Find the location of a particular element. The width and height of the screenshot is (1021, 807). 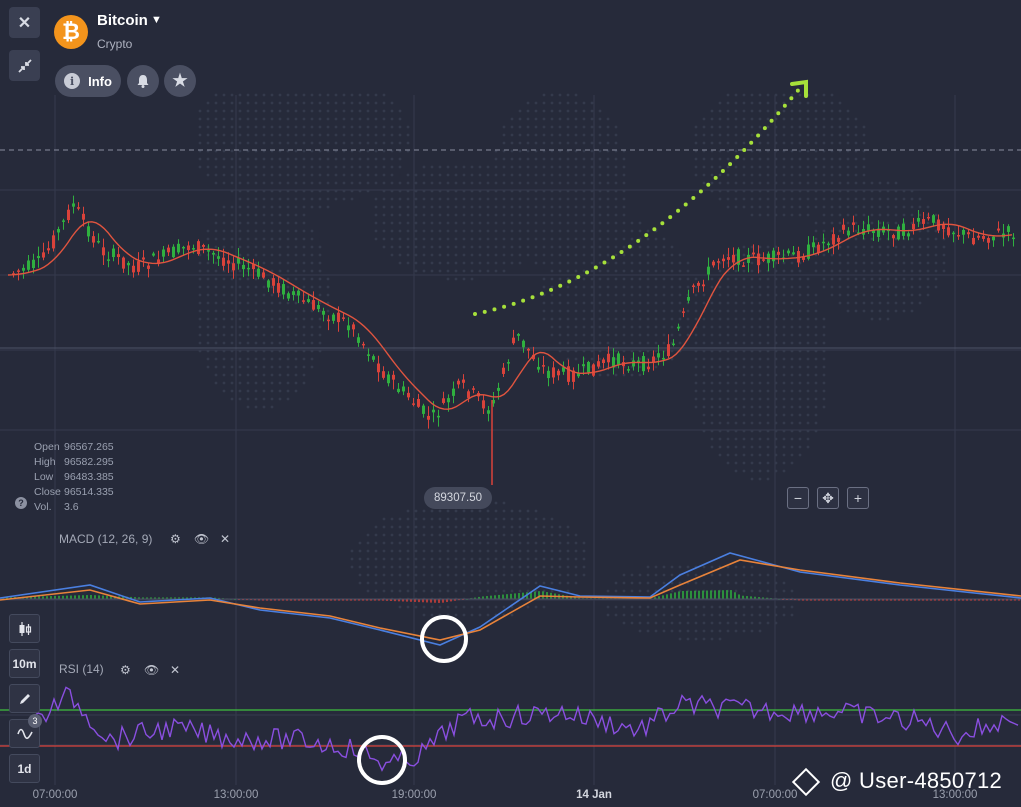

star-icon: ★ is located at coordinates (180, 80).